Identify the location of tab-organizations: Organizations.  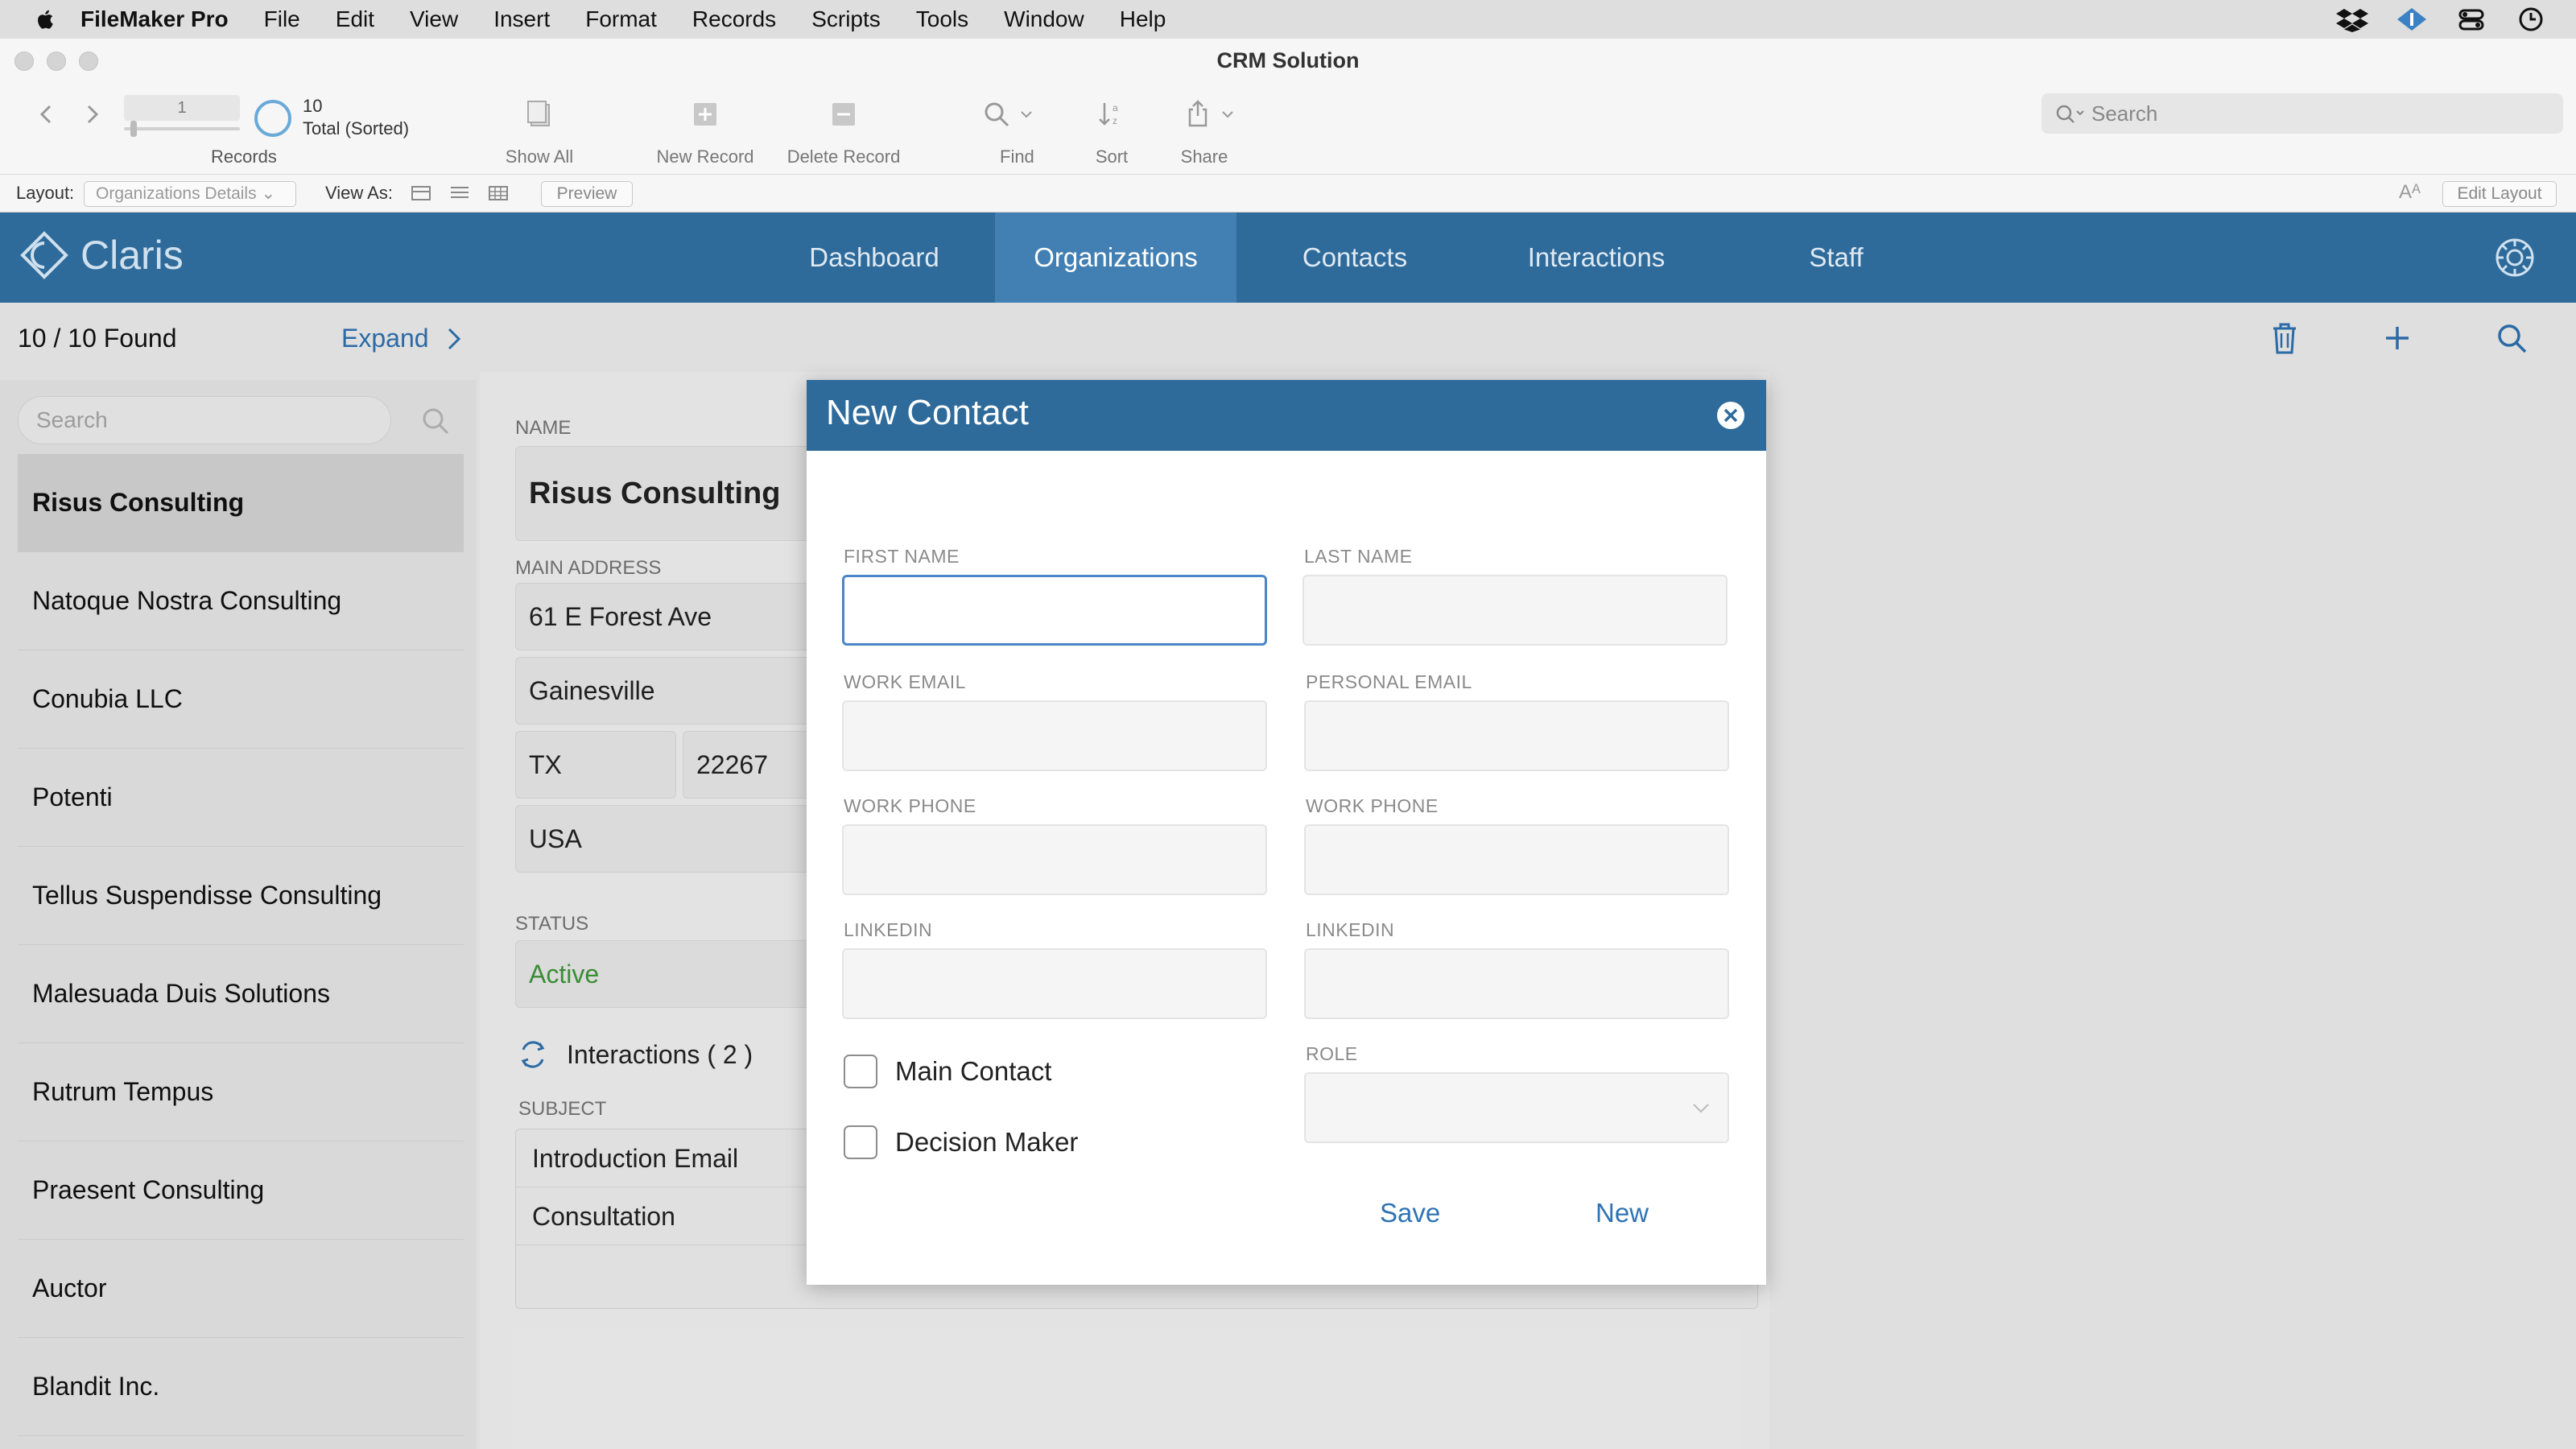
(1115, 258).